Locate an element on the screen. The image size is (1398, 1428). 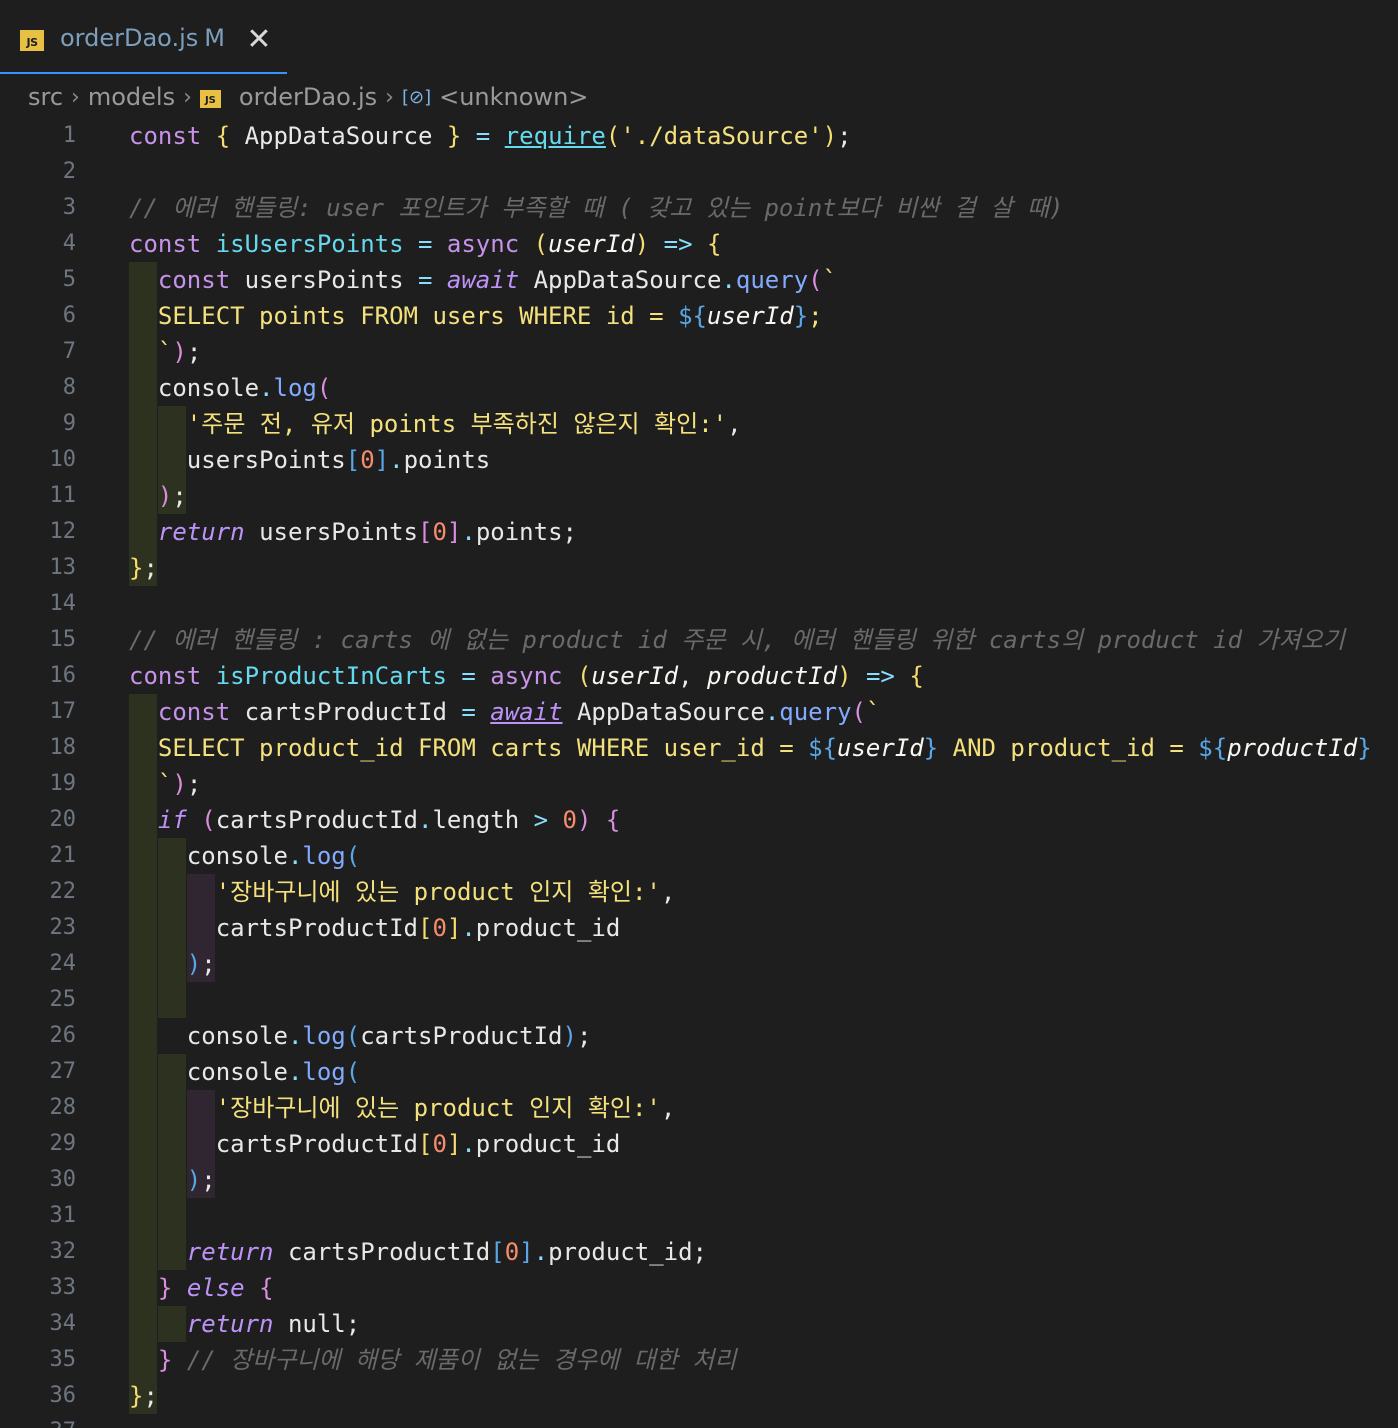
code-line: '주문 전, 유저 points 부족하진 않은지 확인:', is located at coordinates (435, 424).